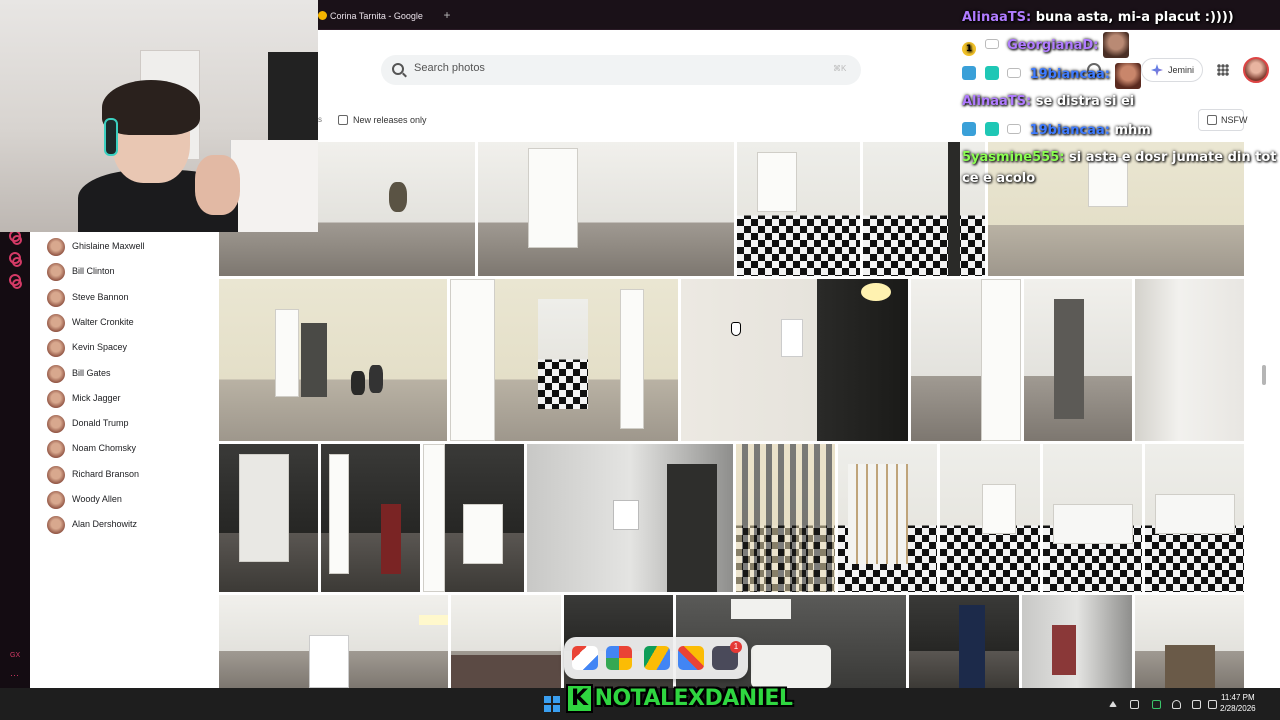 This screenshot has width=1280, height=720. Describe the element at coordinates (447, 15) in the screenshot. I see `new-tab-button: +` at that location.